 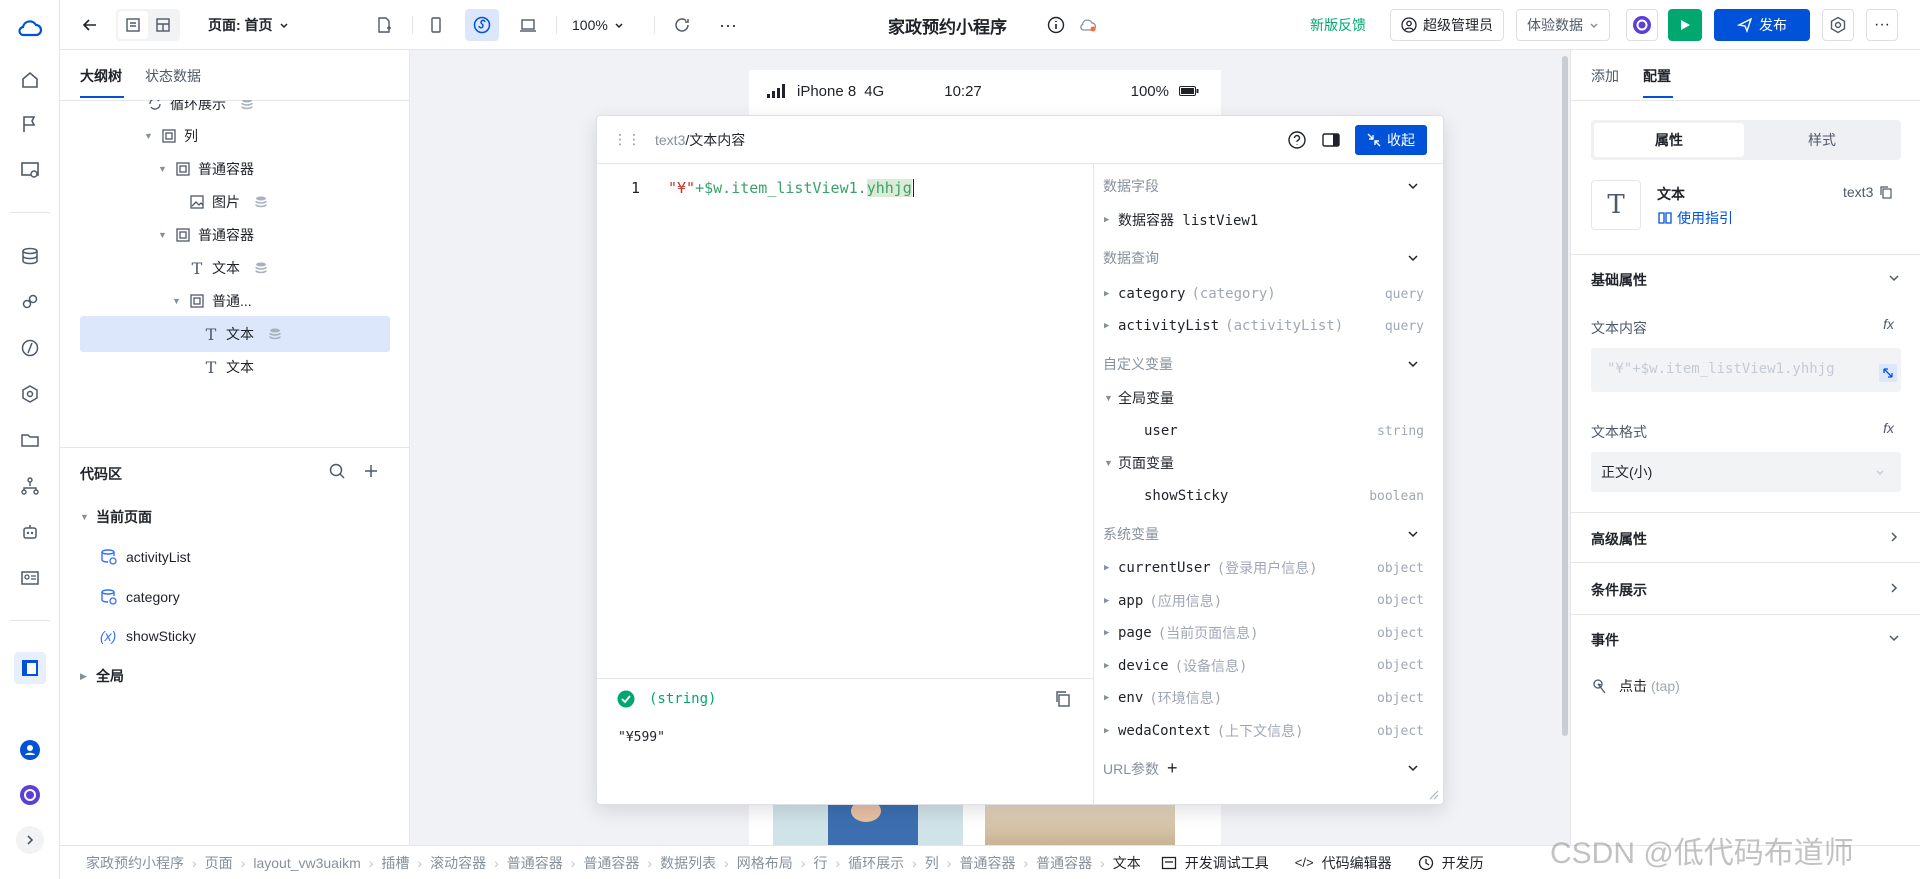 I want to click on events-title: 事件, so click(x=1605, y=640).